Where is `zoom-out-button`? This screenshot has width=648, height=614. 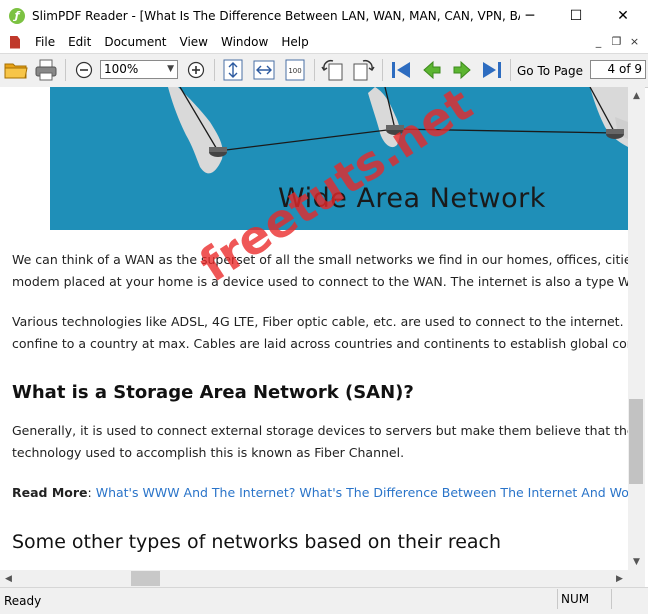
zoom-out-button is located at coordinates (84, 70).